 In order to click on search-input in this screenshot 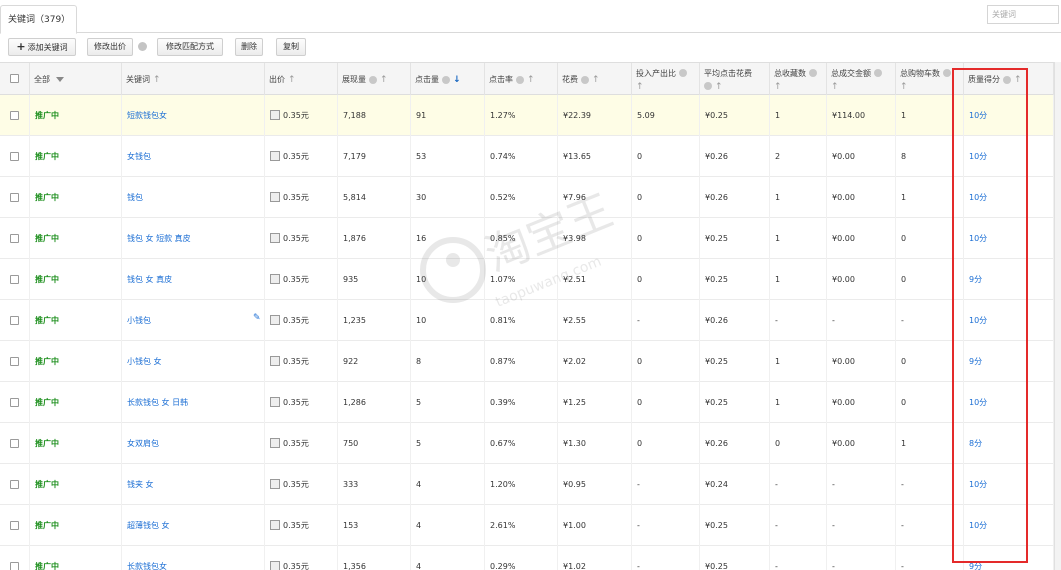, I will do `click(1023, 14)`.